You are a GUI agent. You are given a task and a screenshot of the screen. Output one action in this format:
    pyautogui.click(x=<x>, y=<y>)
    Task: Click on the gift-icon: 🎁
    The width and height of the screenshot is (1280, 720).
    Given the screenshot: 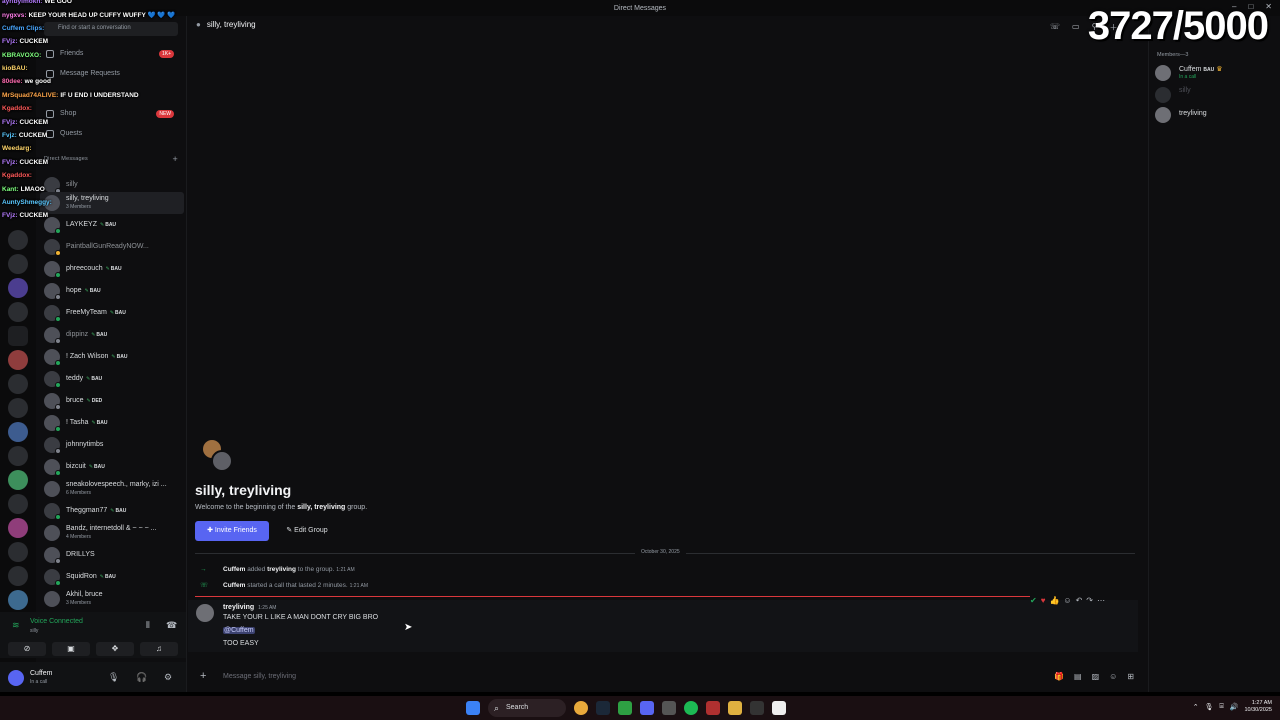 What is the action you would take?
    pyautogui.click(x=1059, y=676)
    